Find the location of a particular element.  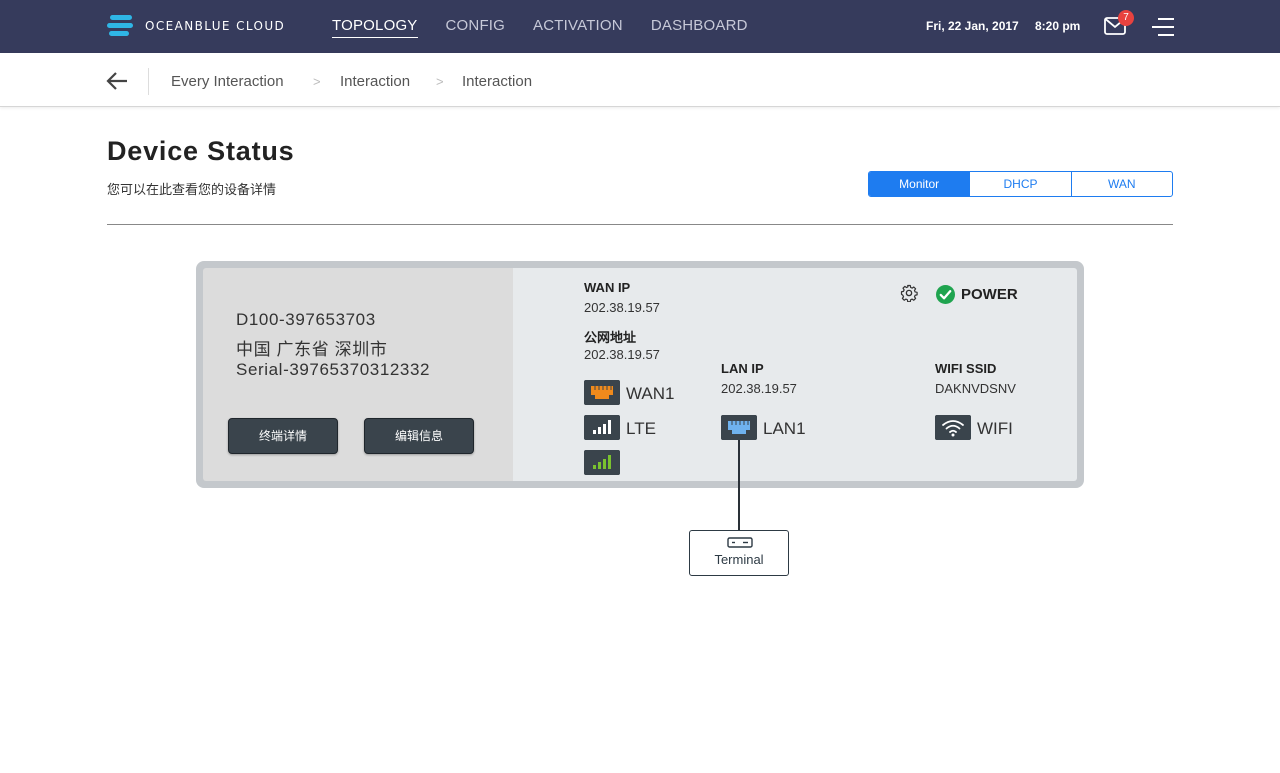

wifi-label: WIFI is located at coordinates (995, 428).